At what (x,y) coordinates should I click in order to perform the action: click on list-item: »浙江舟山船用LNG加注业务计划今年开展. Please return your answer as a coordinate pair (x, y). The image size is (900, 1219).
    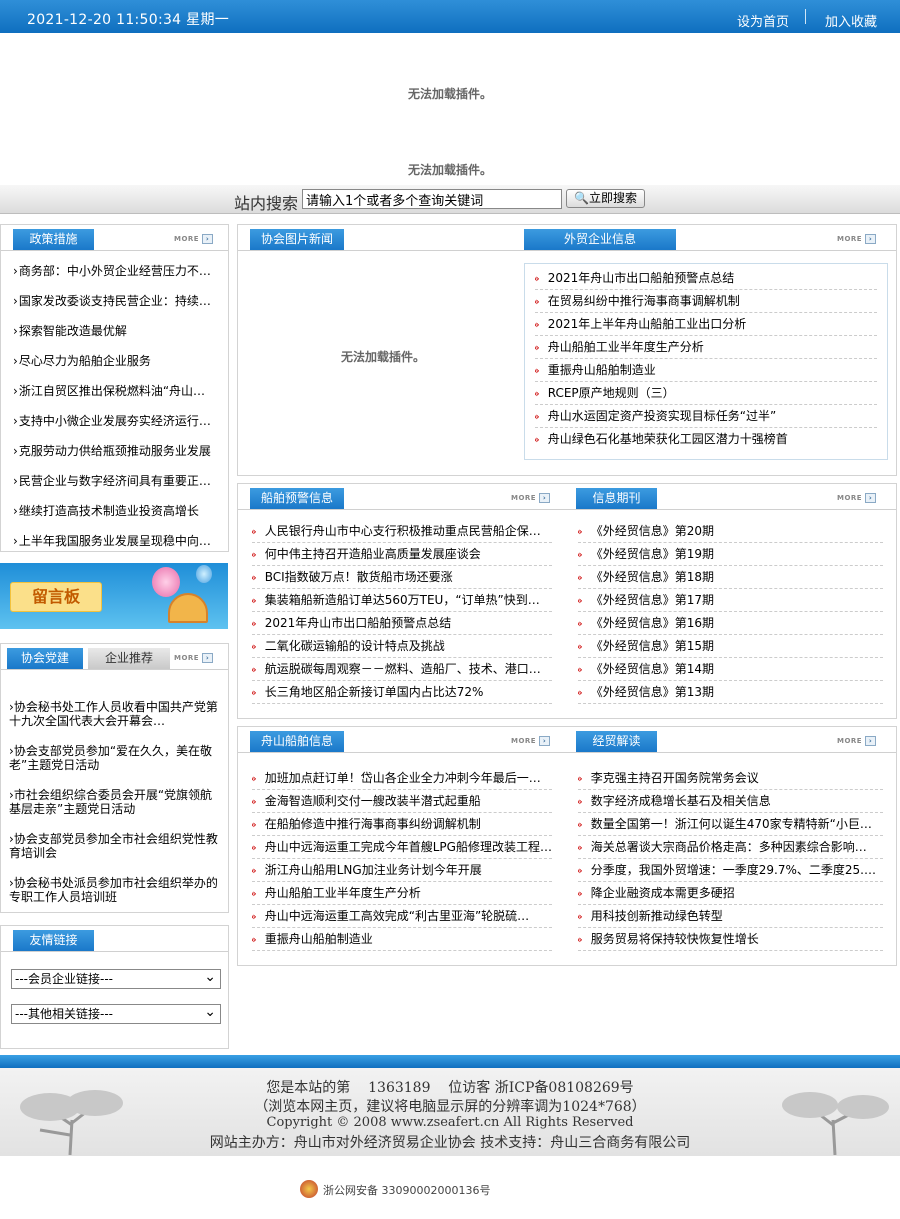
    Looking at the image, I should click on (402, 870).